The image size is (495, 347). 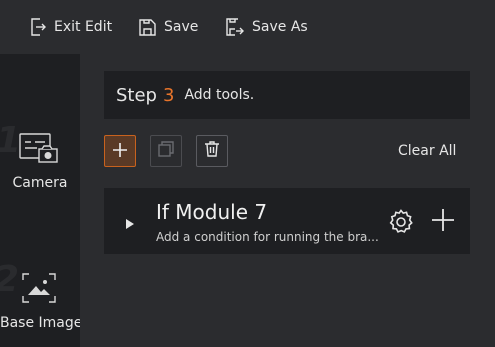 I want to click on plus-icon, so click(x=120, y=151).